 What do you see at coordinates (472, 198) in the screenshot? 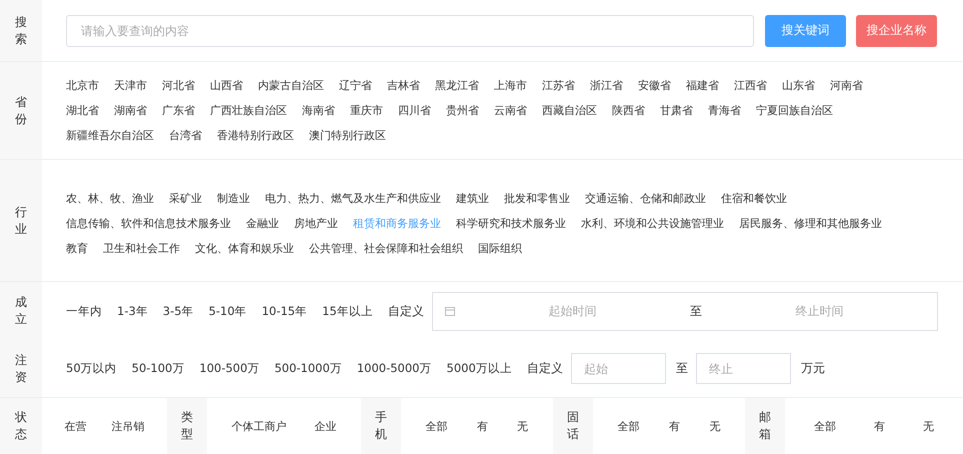
I see `filter-option: 建筑业` at bounding box center [472, 198].